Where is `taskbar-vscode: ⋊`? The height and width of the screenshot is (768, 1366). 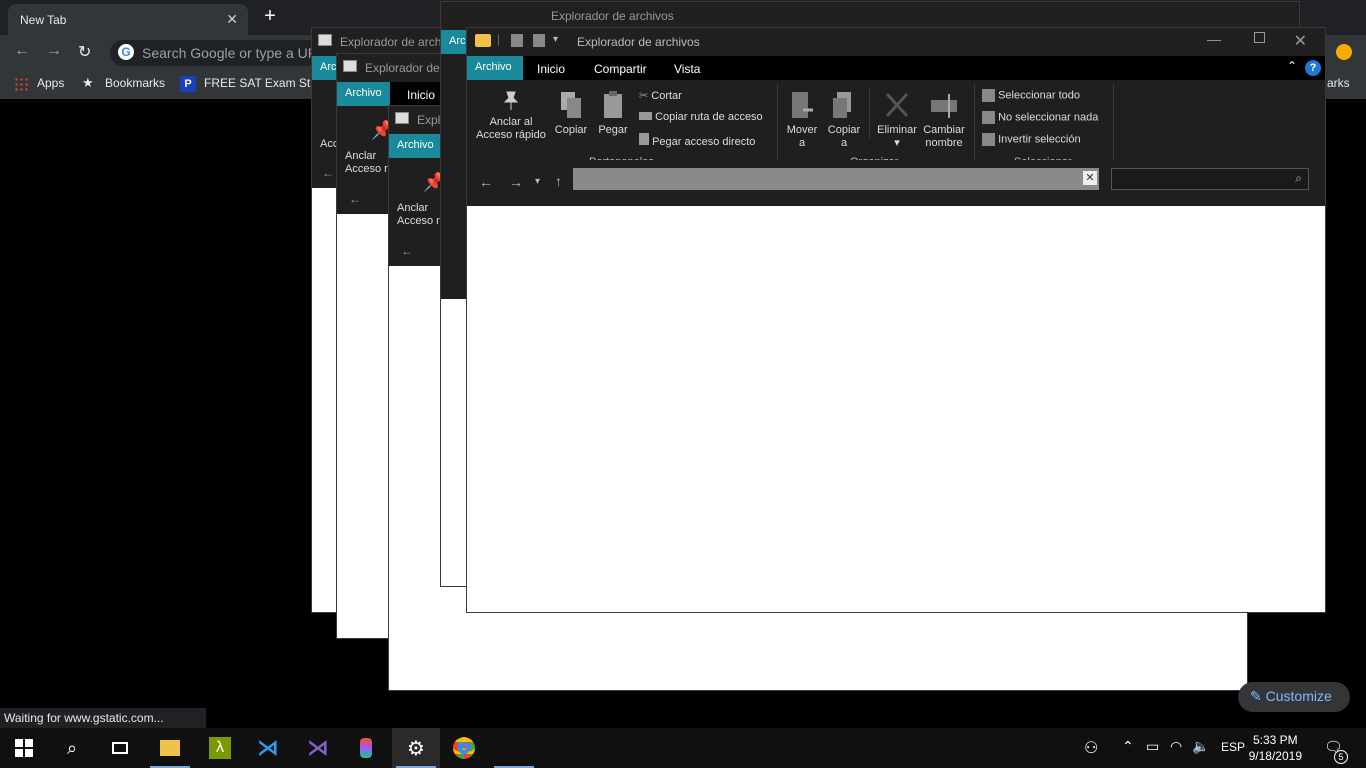
taskbar-vscode: ⋊ is located at coordinates (268, 748).